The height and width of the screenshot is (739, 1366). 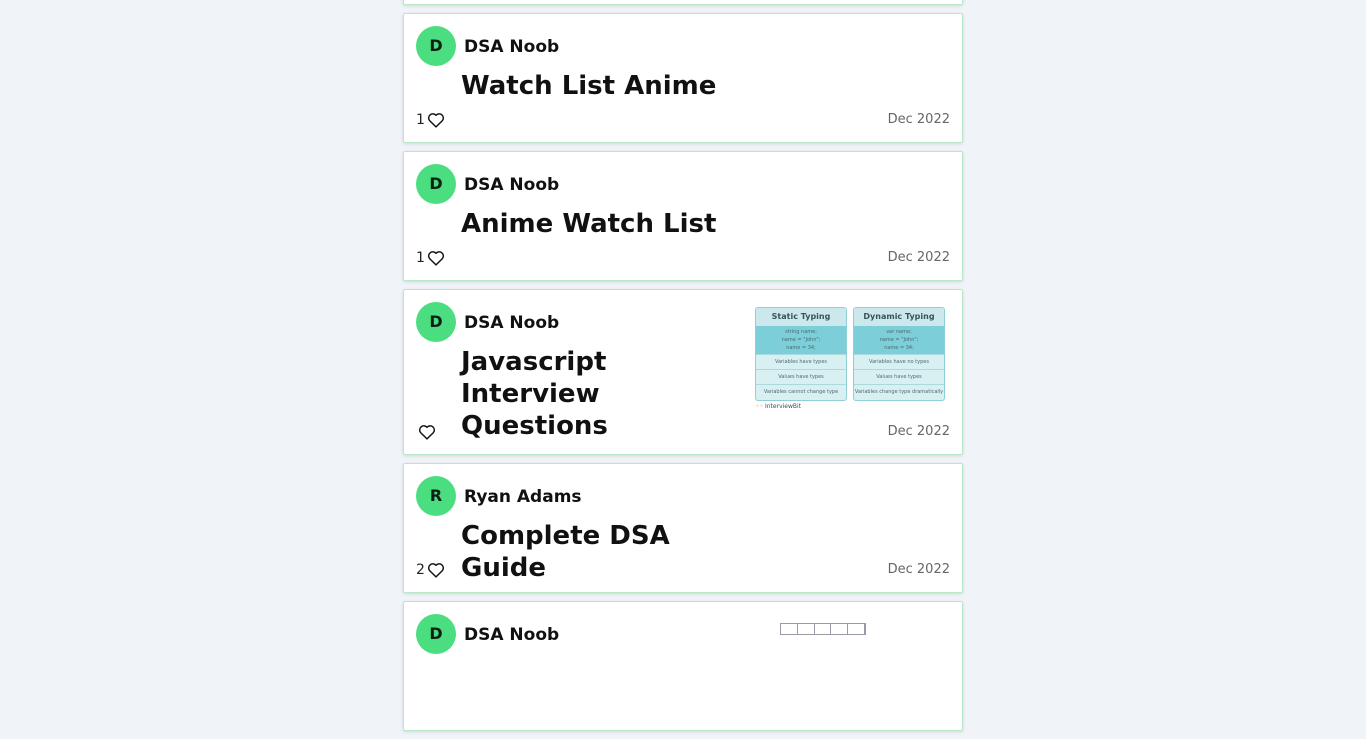 I want to click on code-line: var name;, so click(x=899, y=332).